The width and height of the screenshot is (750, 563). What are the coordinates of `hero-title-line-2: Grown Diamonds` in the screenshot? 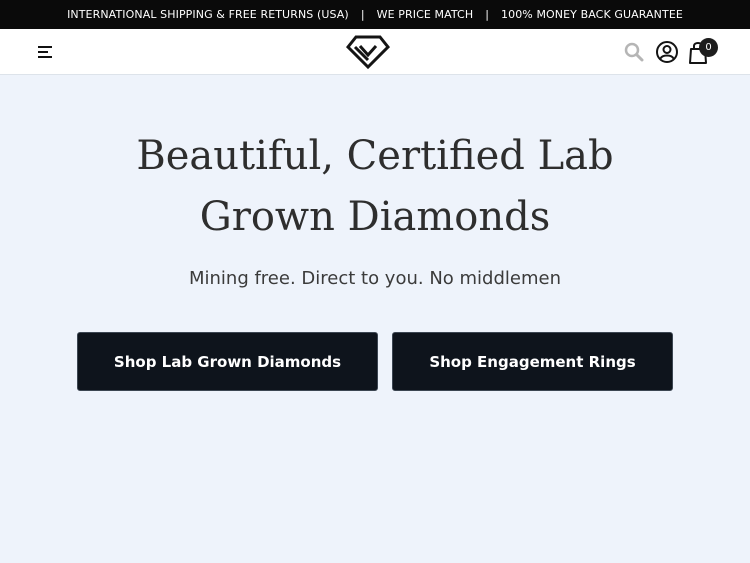 It's located at (375, 217).